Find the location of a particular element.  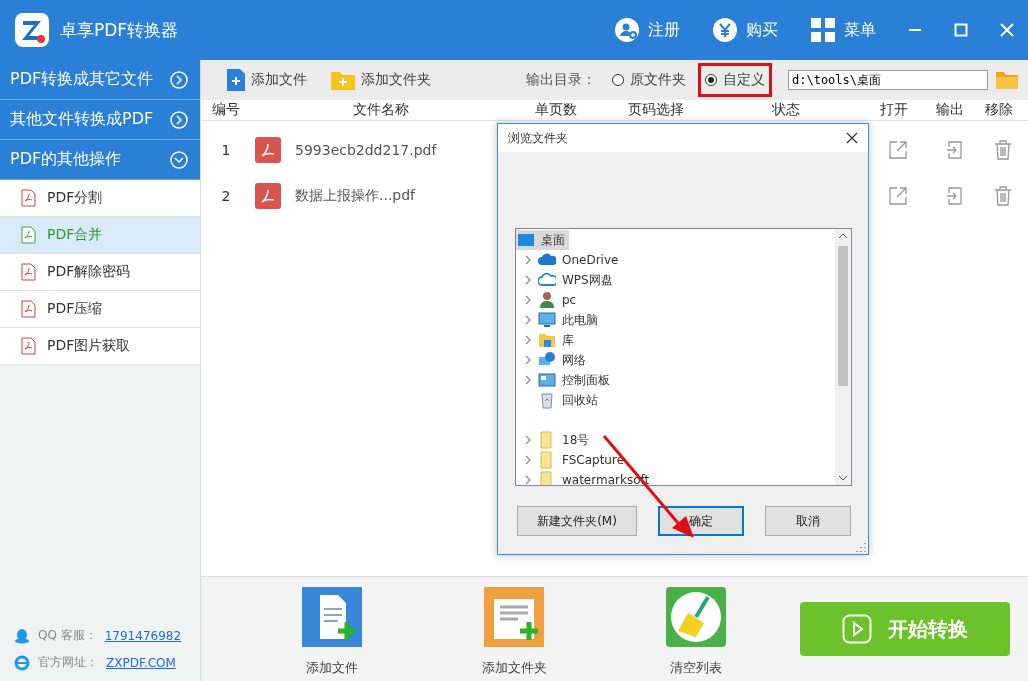

recycle-bin-icon is located at coordinates (547, 400).